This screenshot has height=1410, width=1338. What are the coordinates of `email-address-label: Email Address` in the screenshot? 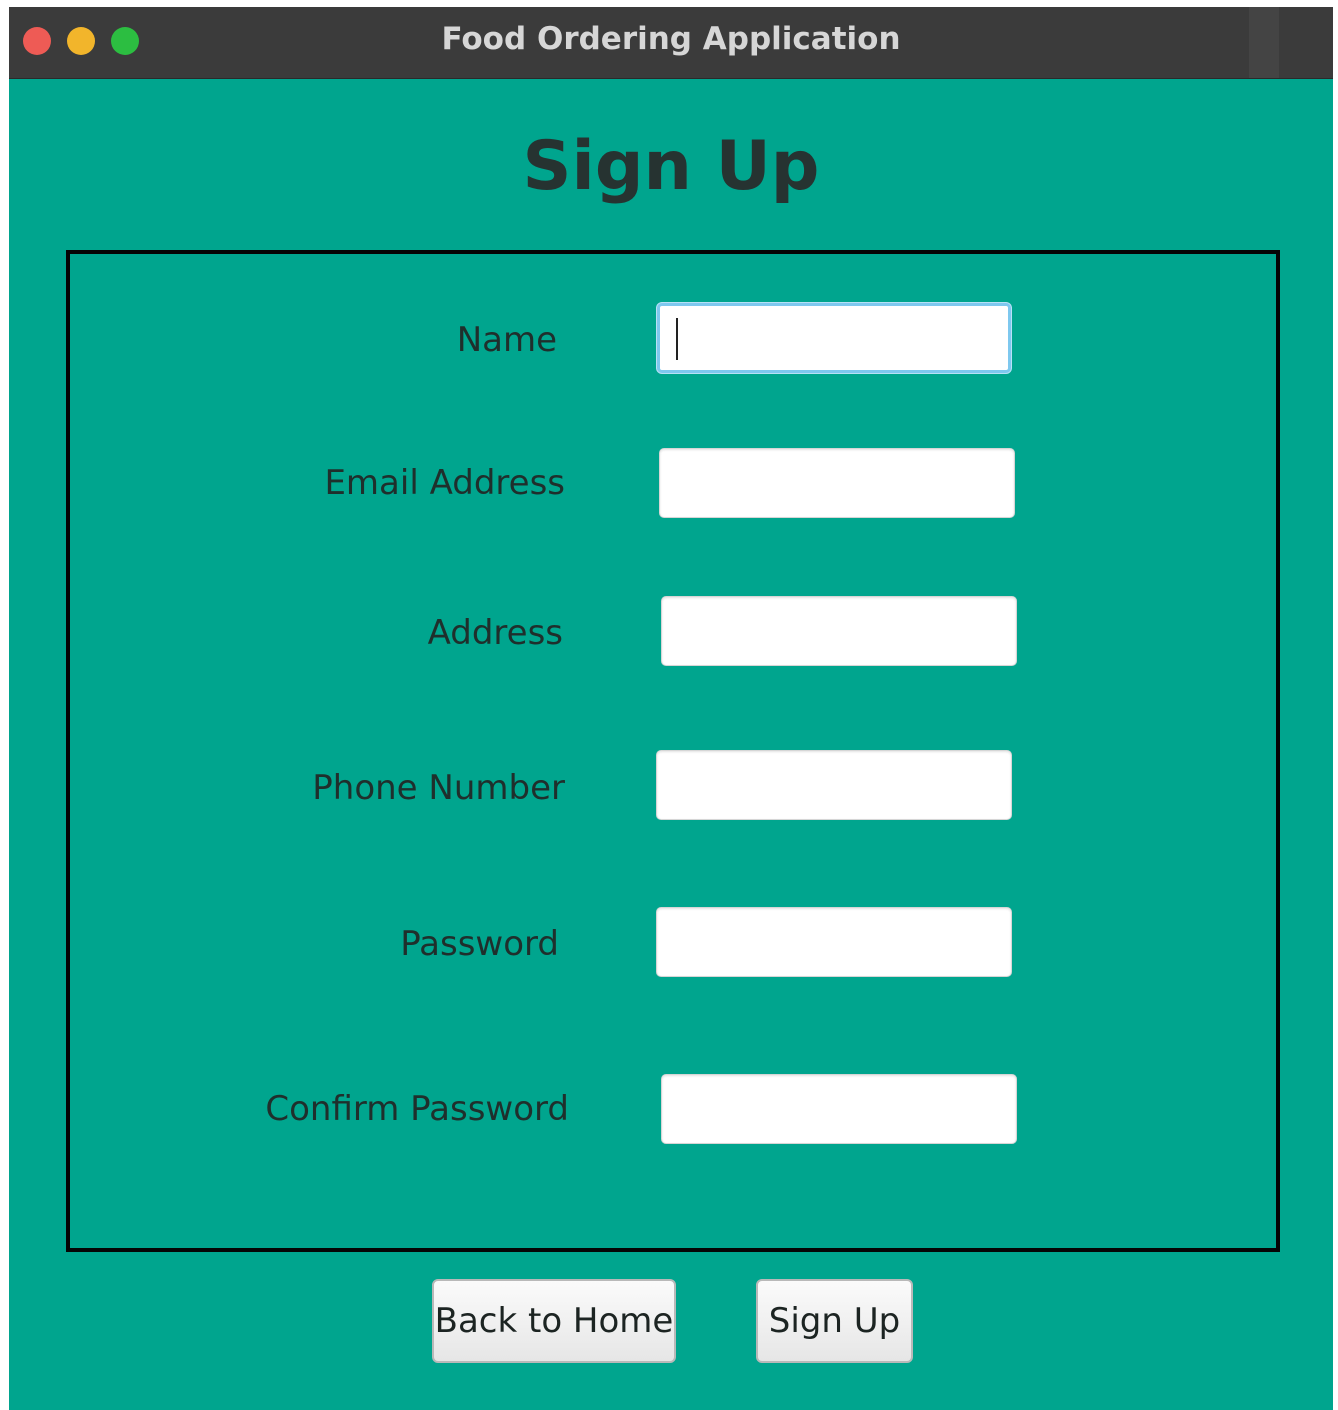 It's located at (444, 483).